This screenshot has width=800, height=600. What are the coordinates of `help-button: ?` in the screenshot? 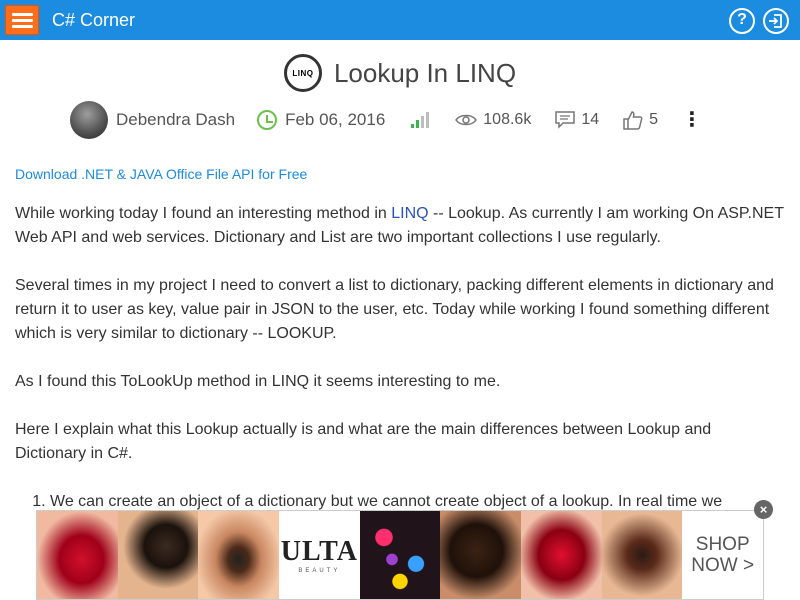 It's located at (742, 21).